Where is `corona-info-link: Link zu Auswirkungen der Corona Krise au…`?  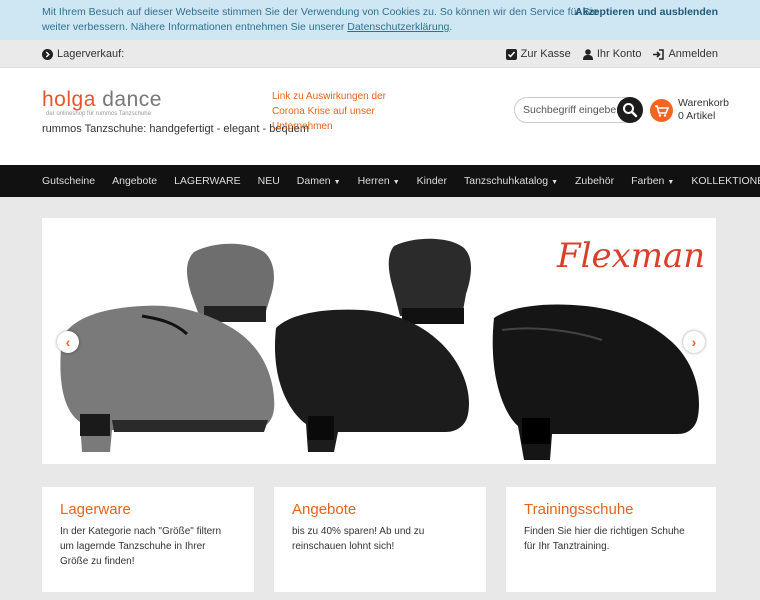 corona-info-link: Link zu Auswirkungen der Corona Krise au… is located at coordinates (332, 111).